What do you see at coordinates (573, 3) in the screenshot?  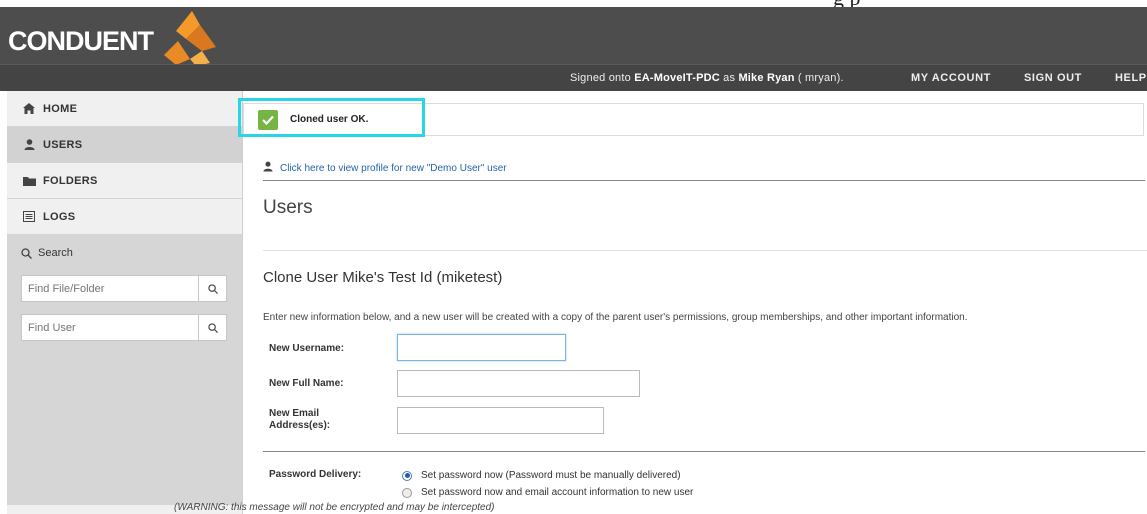 I see `top-strip: g p` at bounding box center [573, 3].